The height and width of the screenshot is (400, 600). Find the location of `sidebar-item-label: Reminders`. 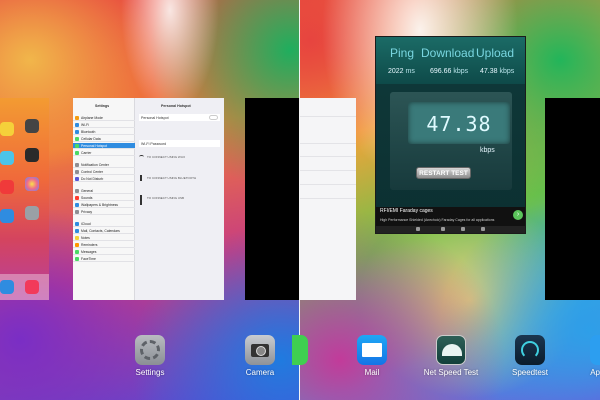

sidebar-item-label: Reminders is located at coordinates (89, 245).